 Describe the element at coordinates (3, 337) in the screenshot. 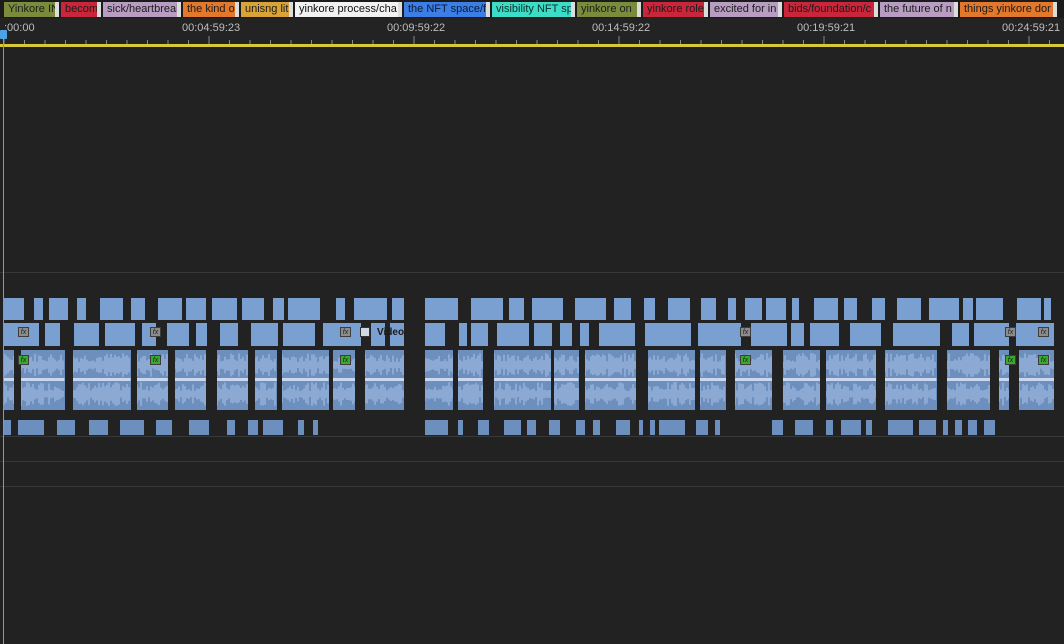

I see `playhead` at that location.